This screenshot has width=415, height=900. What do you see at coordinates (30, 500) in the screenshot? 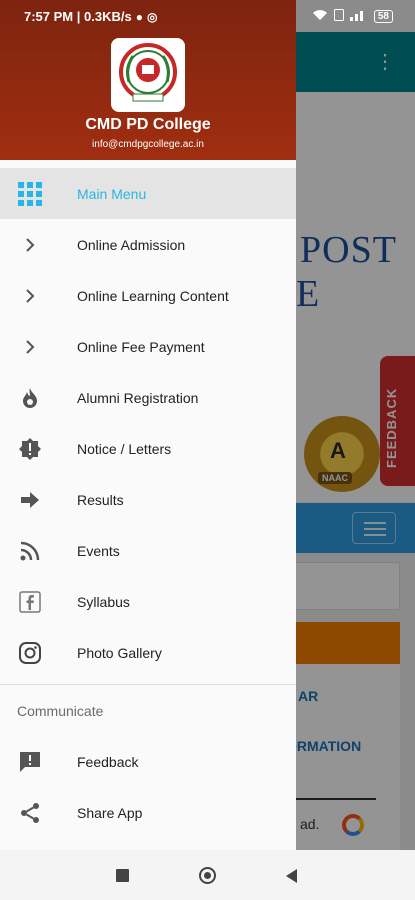
I see `arrow-right-icon` at bounding box center [30, 500].